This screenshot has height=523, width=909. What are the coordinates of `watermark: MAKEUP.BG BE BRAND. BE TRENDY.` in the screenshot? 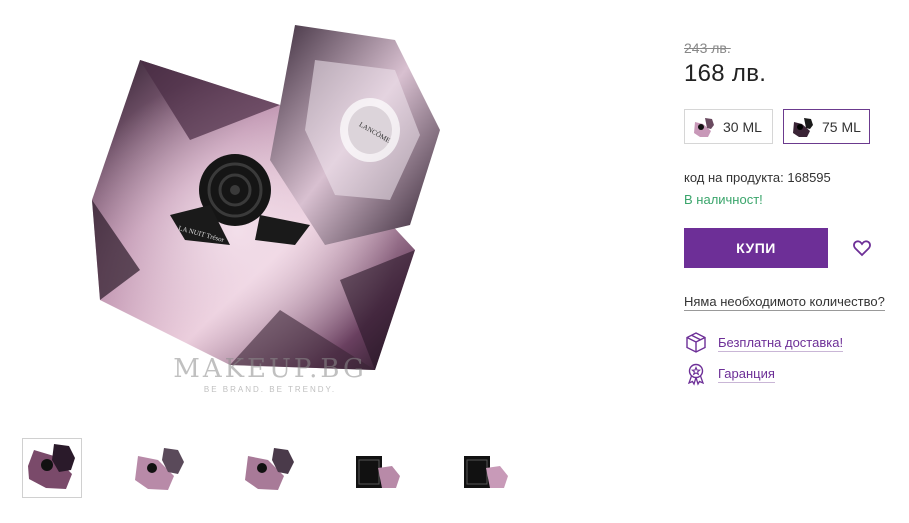 It's located at (270, 374).